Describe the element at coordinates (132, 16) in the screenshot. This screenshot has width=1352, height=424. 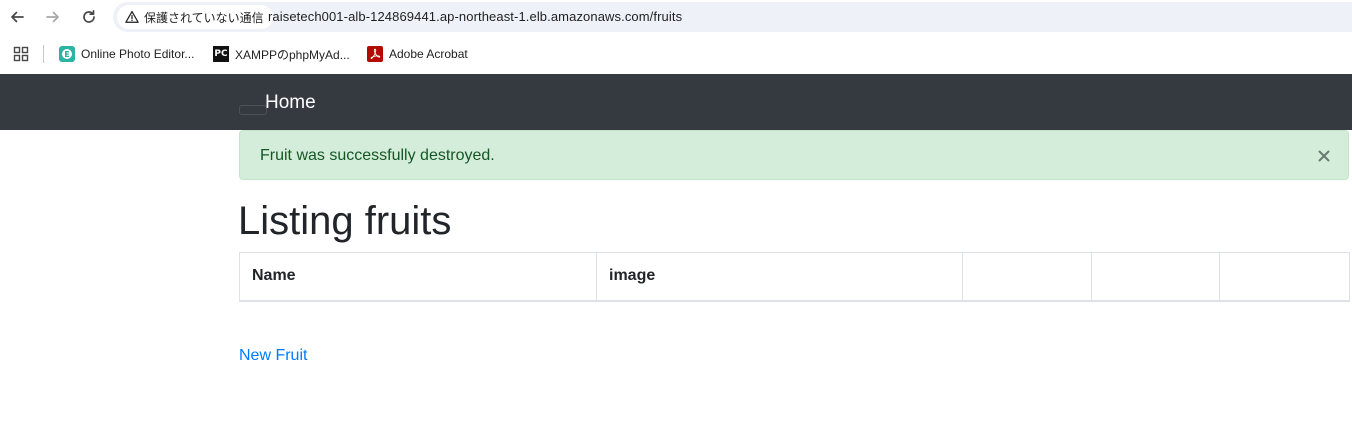
I see `warning-triangle-icon` at that location.